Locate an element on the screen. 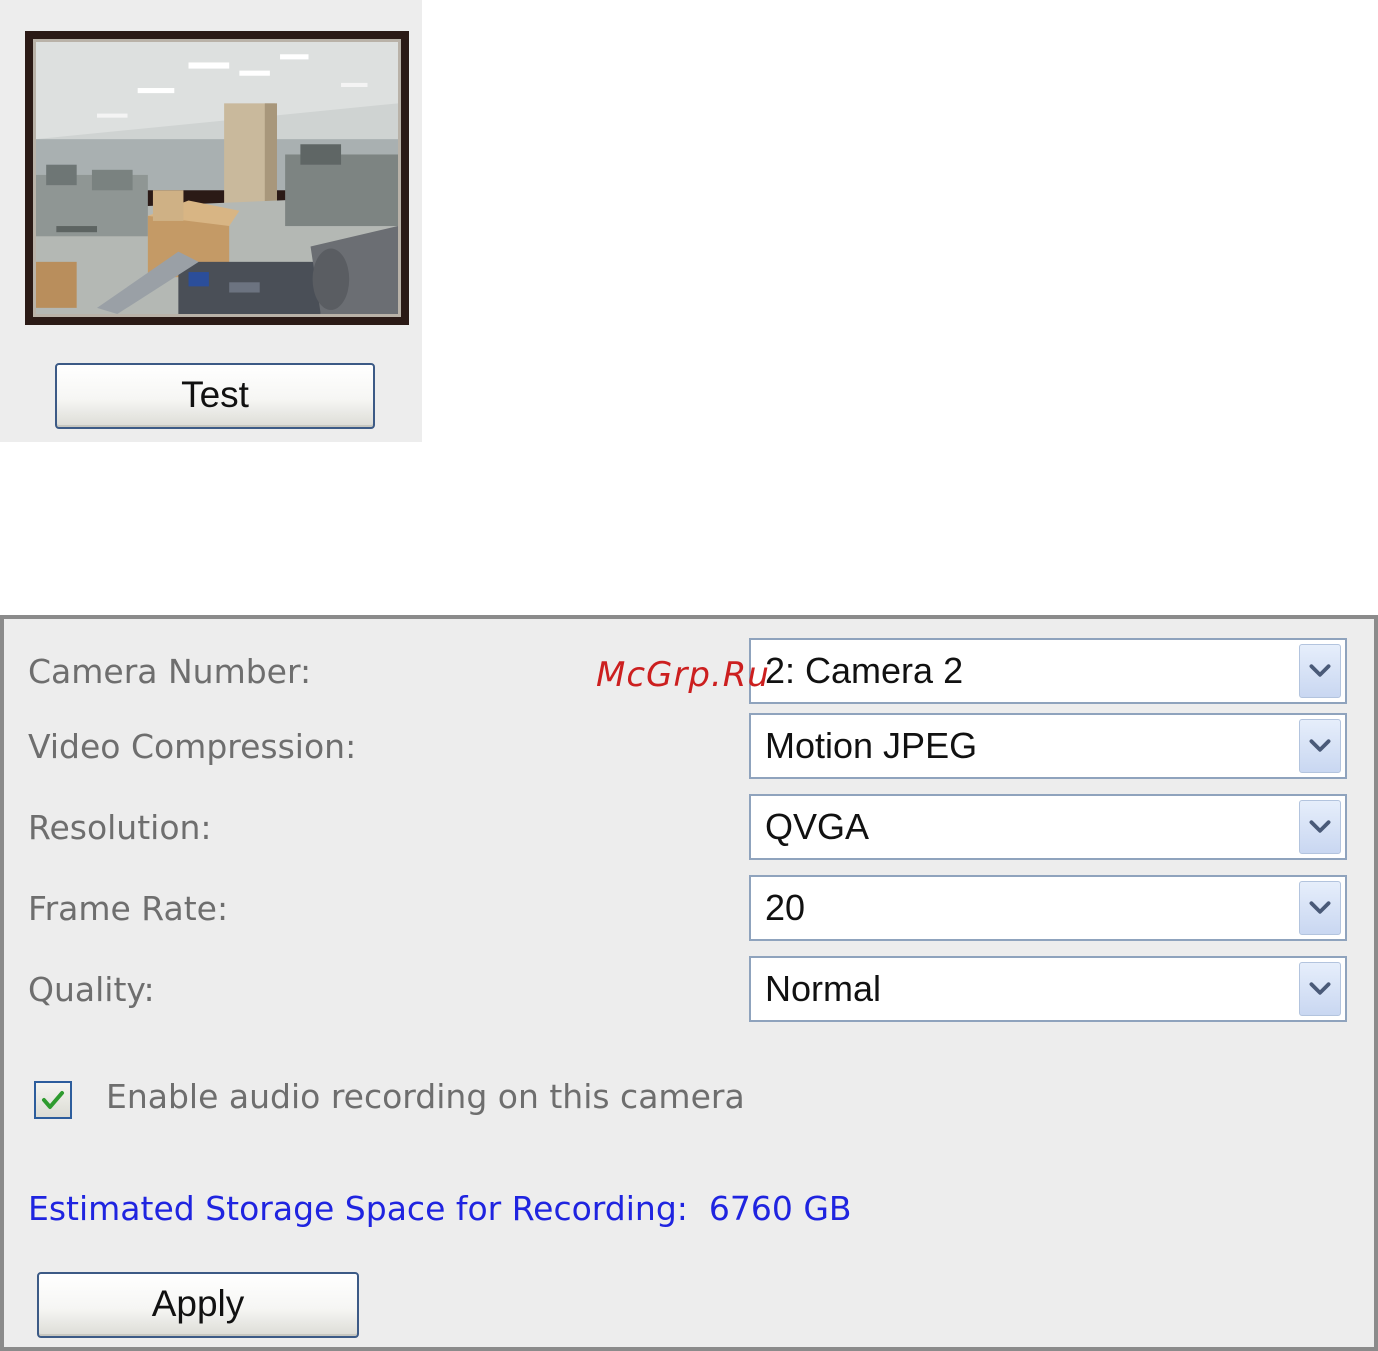 This screenshot has height=1351, width=1378. camera-number-select: 2: Camera 2 is located at coordinates (1048, 671).